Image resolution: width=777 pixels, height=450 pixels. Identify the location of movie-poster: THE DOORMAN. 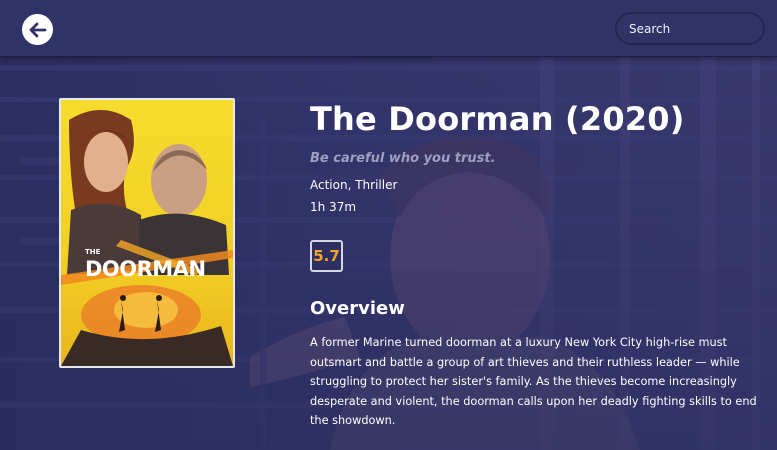
(147, 233).